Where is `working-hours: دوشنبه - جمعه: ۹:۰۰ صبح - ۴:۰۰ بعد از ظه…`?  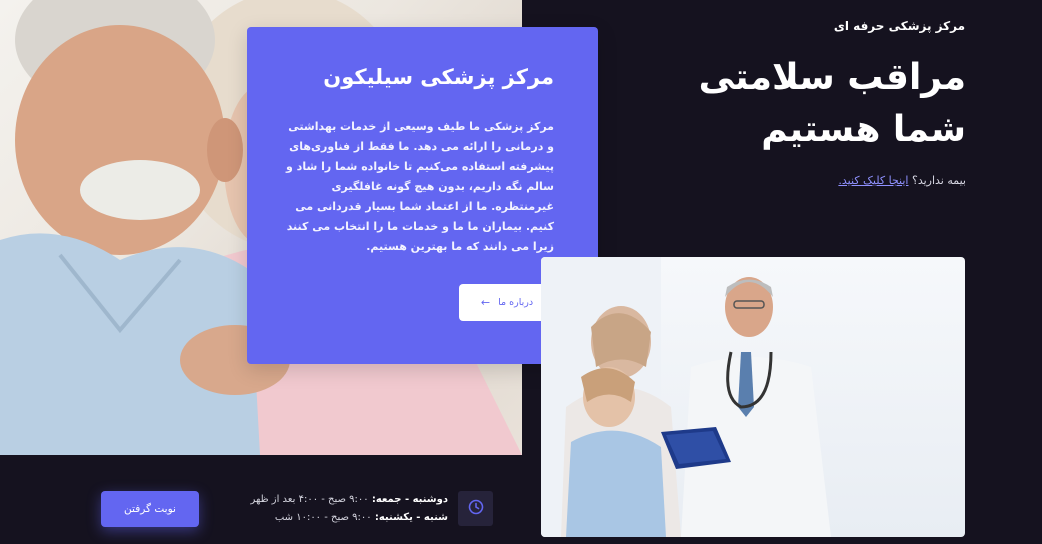 working-hours: دوشنبه - جمعه: ۹:۰۰ صبح - ۴:۰۰ بعد از ظه… is located at coordinates (349, 509).